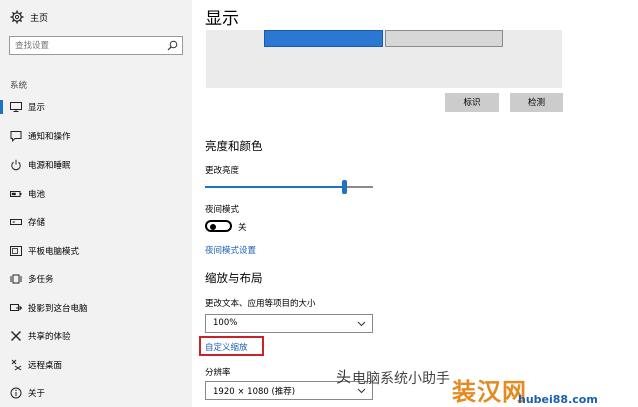 The width and height of the screenshot is (638, 407). I want to click on identify-button: 标识, so click(472, 102).